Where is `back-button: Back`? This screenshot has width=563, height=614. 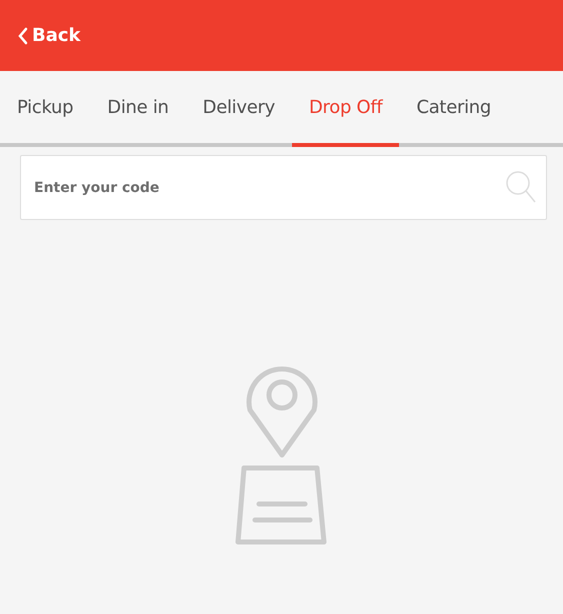 back-button: Back is located at coordinates (49, 35).